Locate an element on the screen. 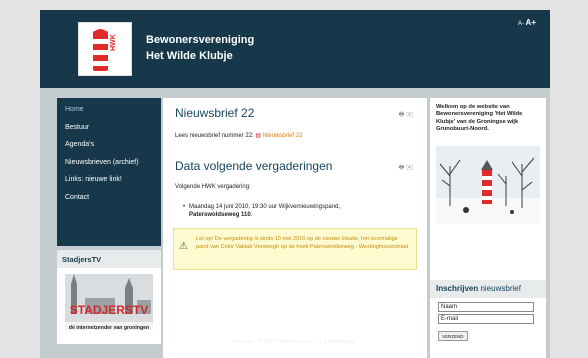 The height and width of the screenshot is (358, 588). nav-item-bestuur: Bestuur is located at coordinates (113, 131).